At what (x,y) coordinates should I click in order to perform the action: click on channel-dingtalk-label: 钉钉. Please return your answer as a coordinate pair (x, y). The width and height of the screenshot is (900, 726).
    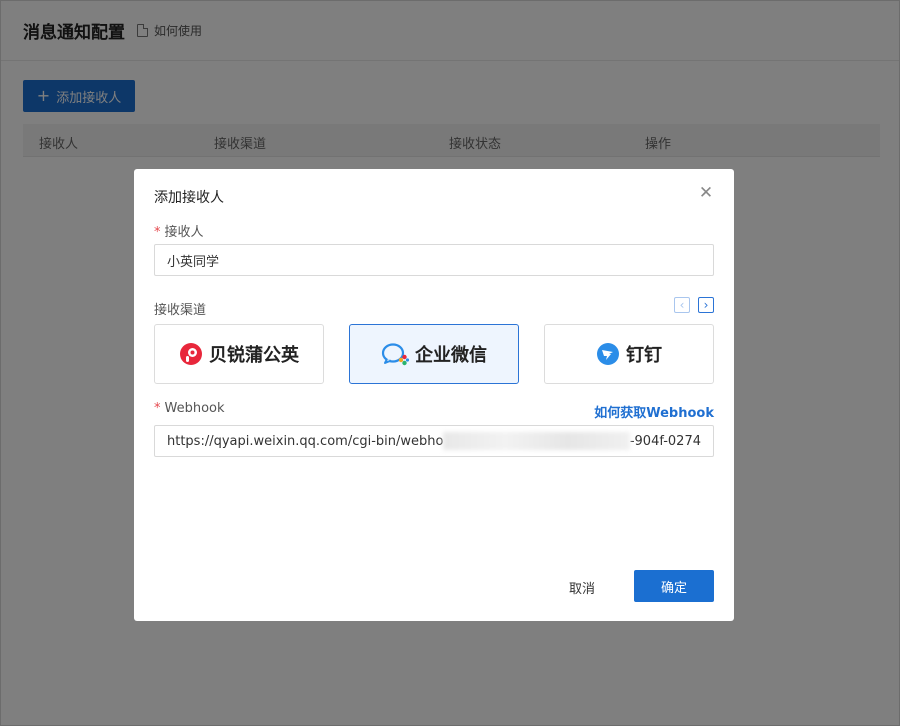
    Looking at the image, I should click on (644, 355).